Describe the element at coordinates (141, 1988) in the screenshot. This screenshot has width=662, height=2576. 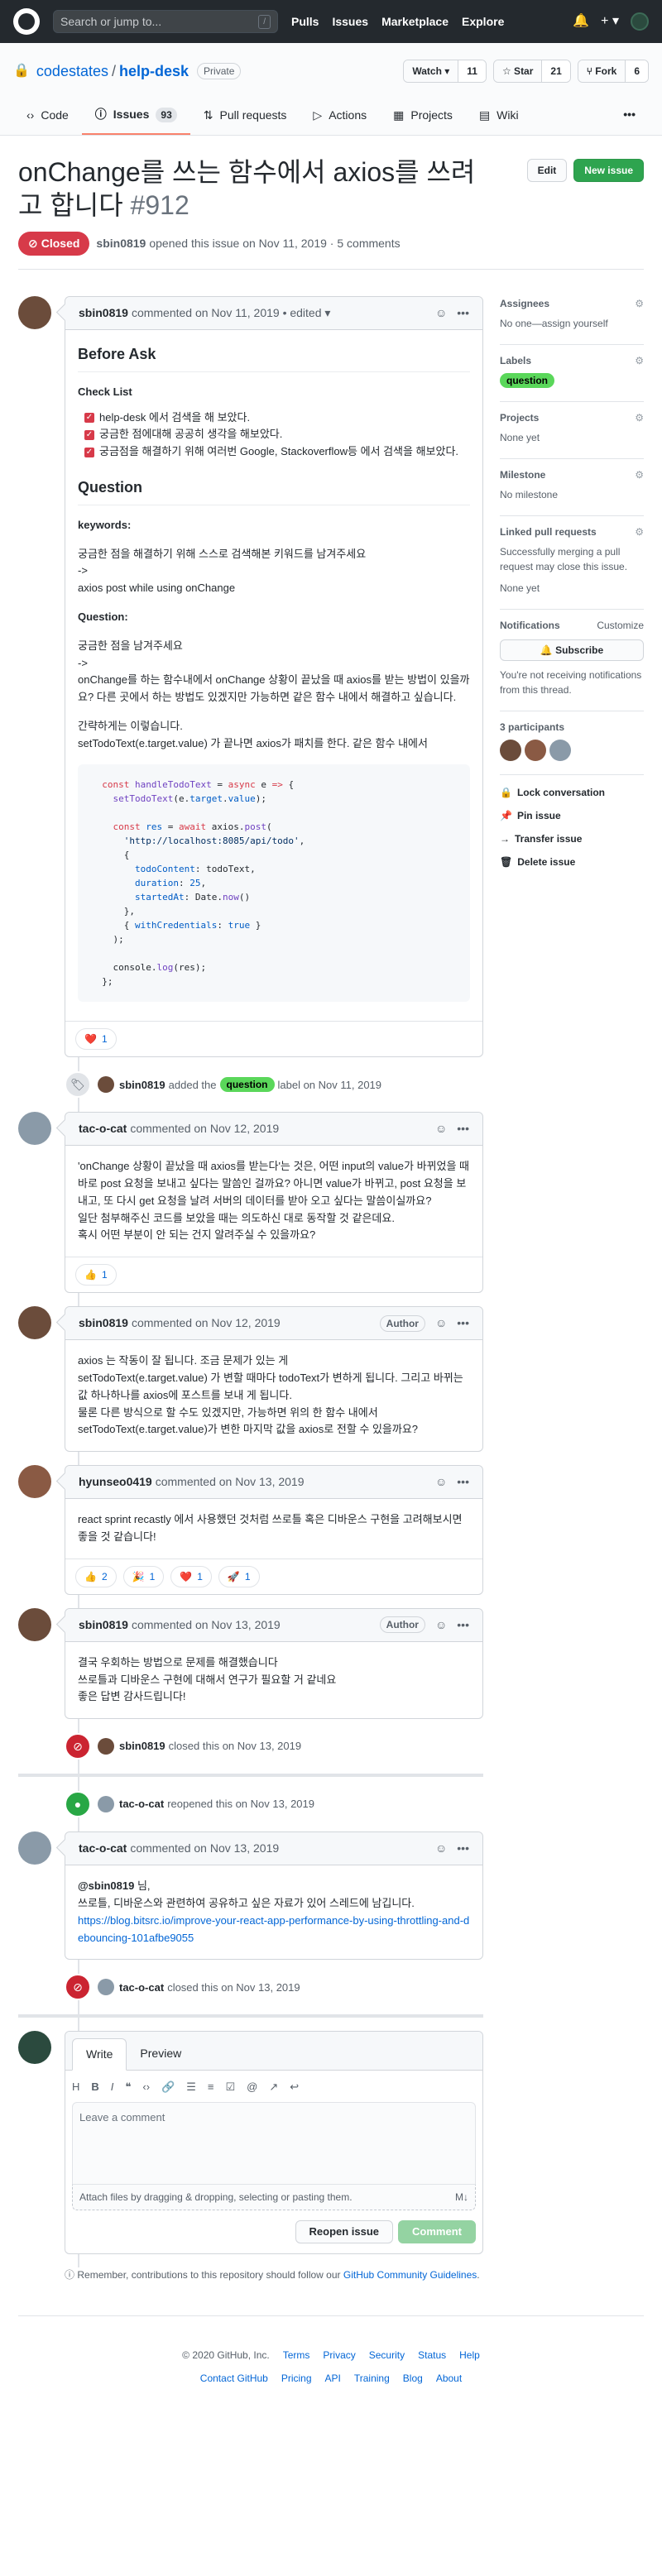
I see `event-actor: tac-o-cat` at that location.